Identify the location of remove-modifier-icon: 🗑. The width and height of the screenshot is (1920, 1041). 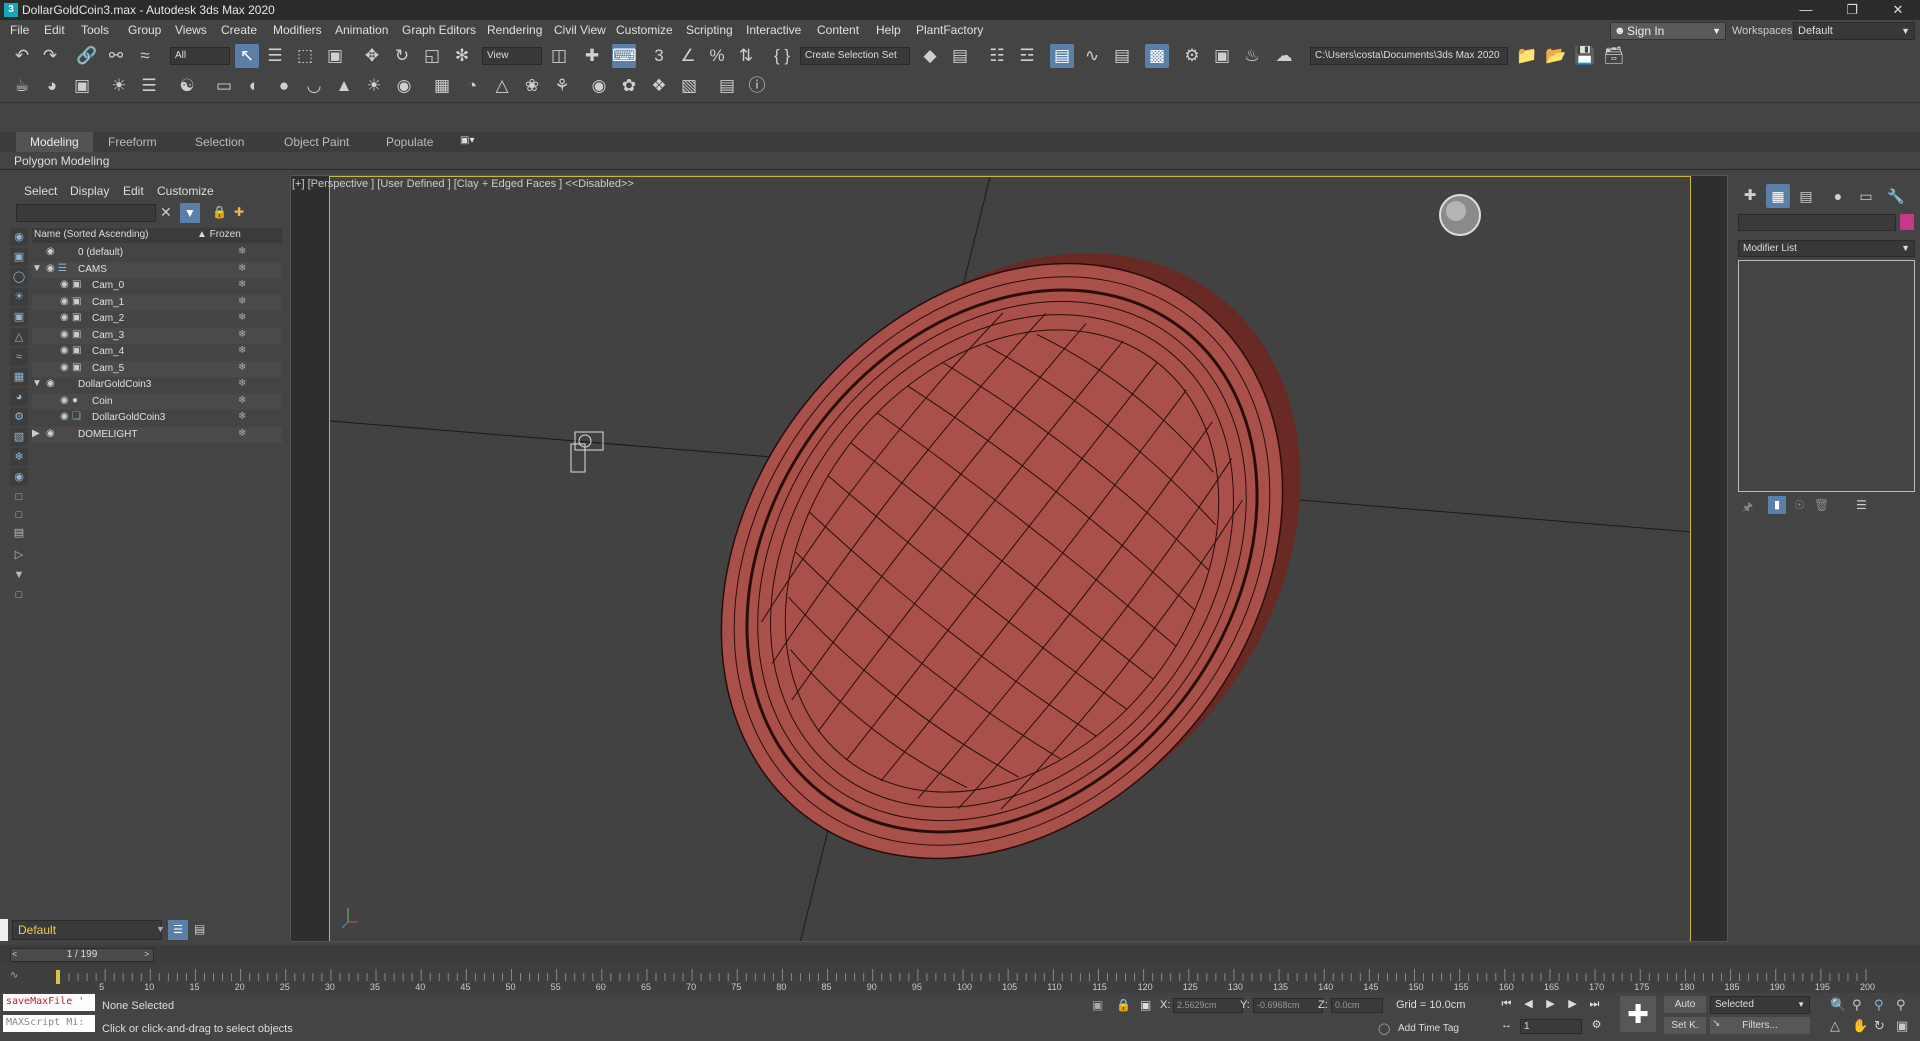
(1821, 505).